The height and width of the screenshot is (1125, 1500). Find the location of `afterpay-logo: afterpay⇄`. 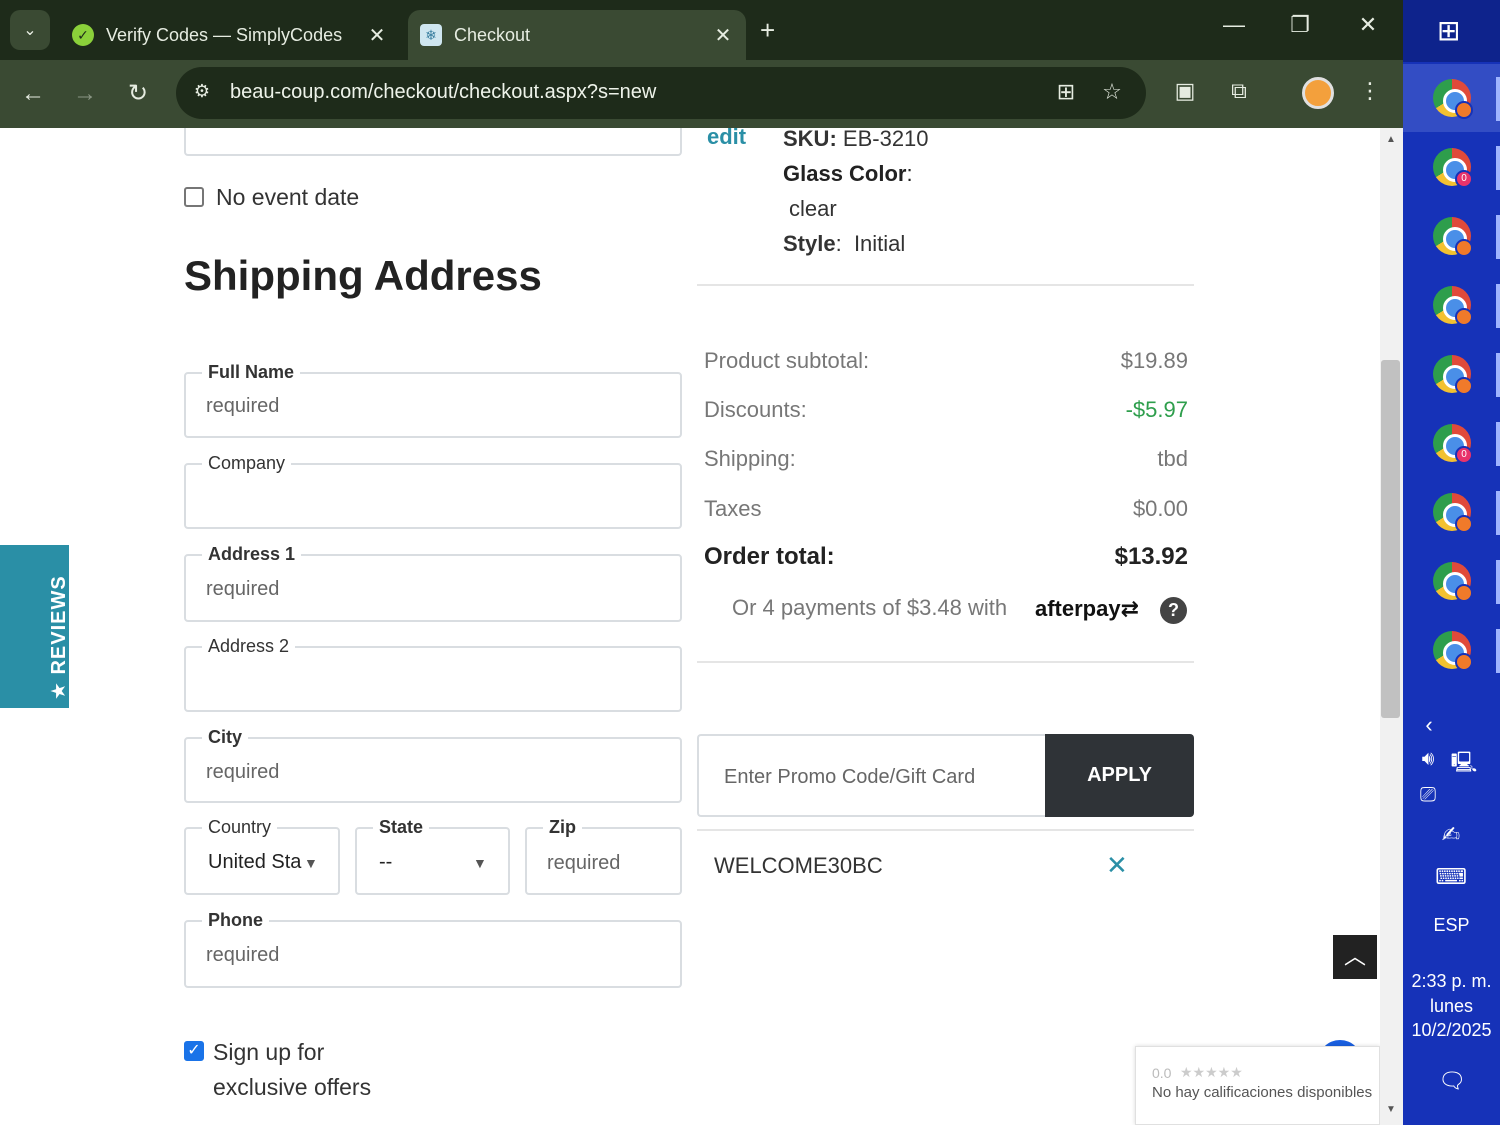

afterpay-logo: afterpay⇄ is located at coordinates (1087, 609).